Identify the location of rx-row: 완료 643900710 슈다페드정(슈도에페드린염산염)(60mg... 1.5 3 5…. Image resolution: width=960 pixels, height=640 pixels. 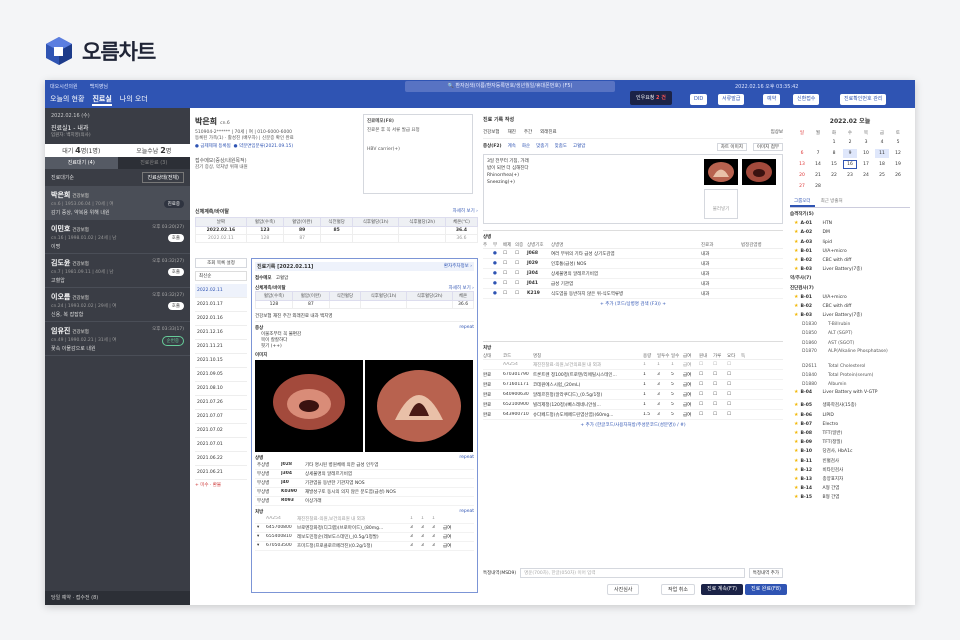
(633, 415).